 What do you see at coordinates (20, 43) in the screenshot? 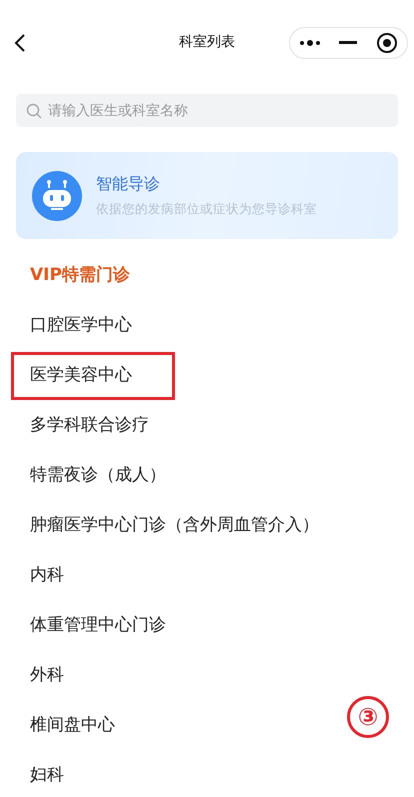
I see `back-icon` at bounding box center [20, 43].